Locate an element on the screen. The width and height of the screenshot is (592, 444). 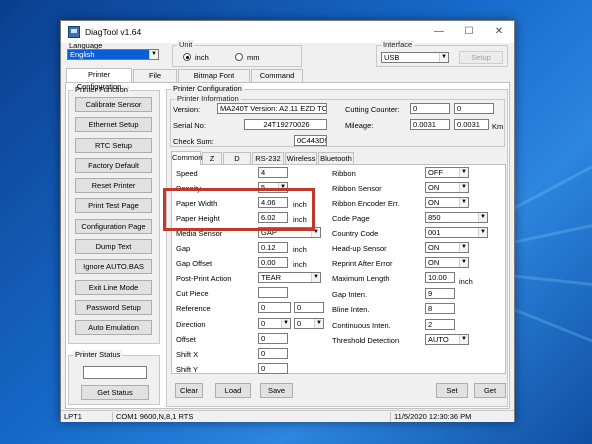
reset-printer-button: Reset Printer is located at coordinates (113, 185).